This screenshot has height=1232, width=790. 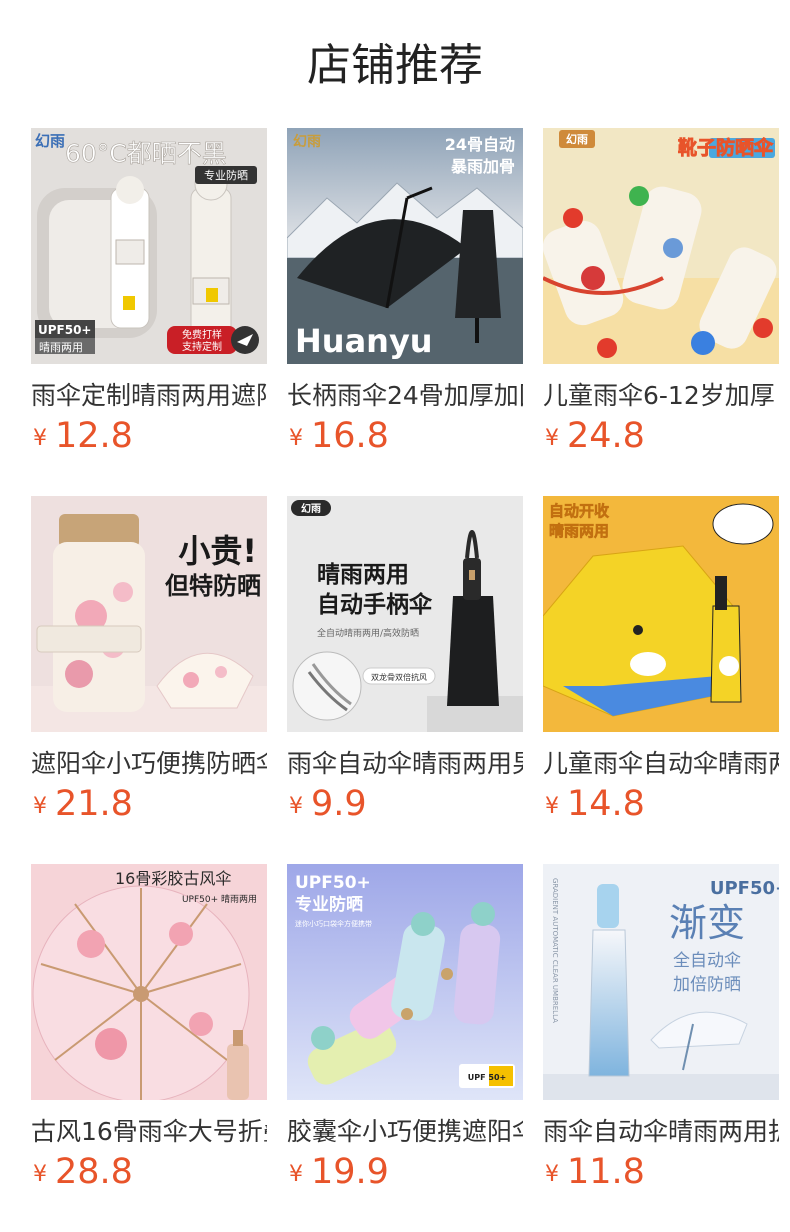 I want to click on price-value: 19.9, so click(x=350, y=1172).